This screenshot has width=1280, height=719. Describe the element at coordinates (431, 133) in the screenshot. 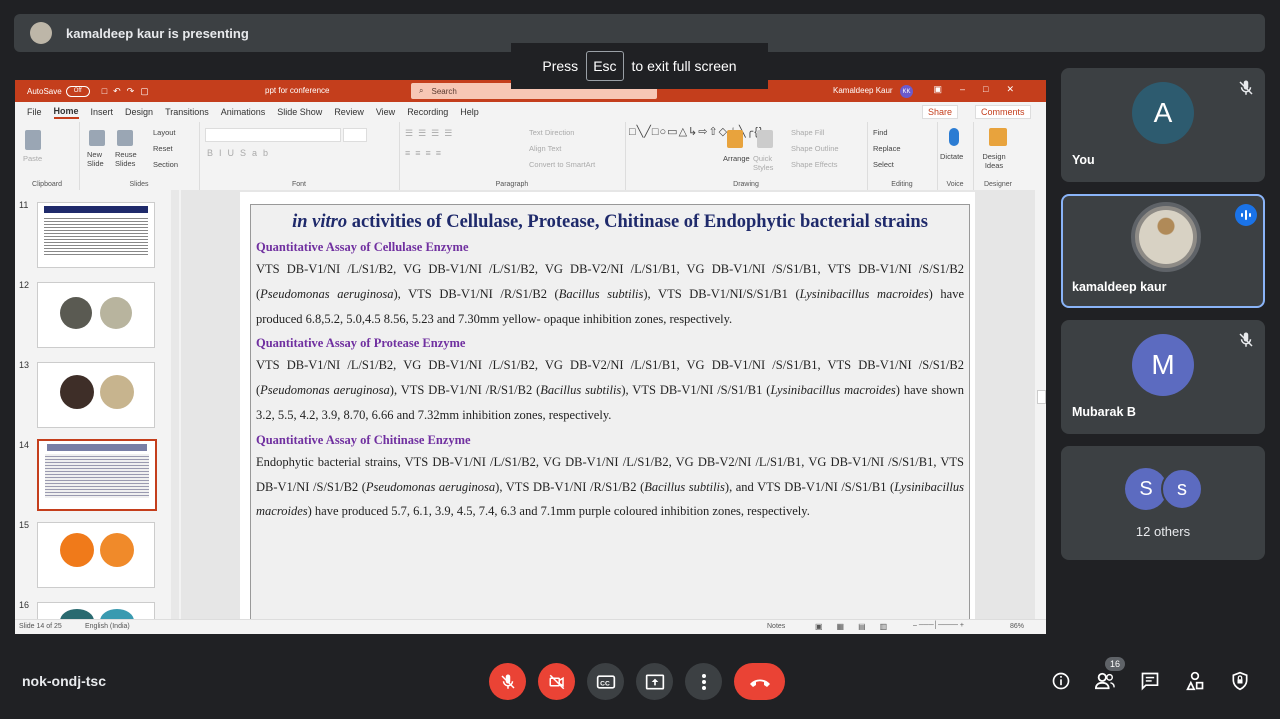

I see `list-icons: ☰☰☰☰` at that location.